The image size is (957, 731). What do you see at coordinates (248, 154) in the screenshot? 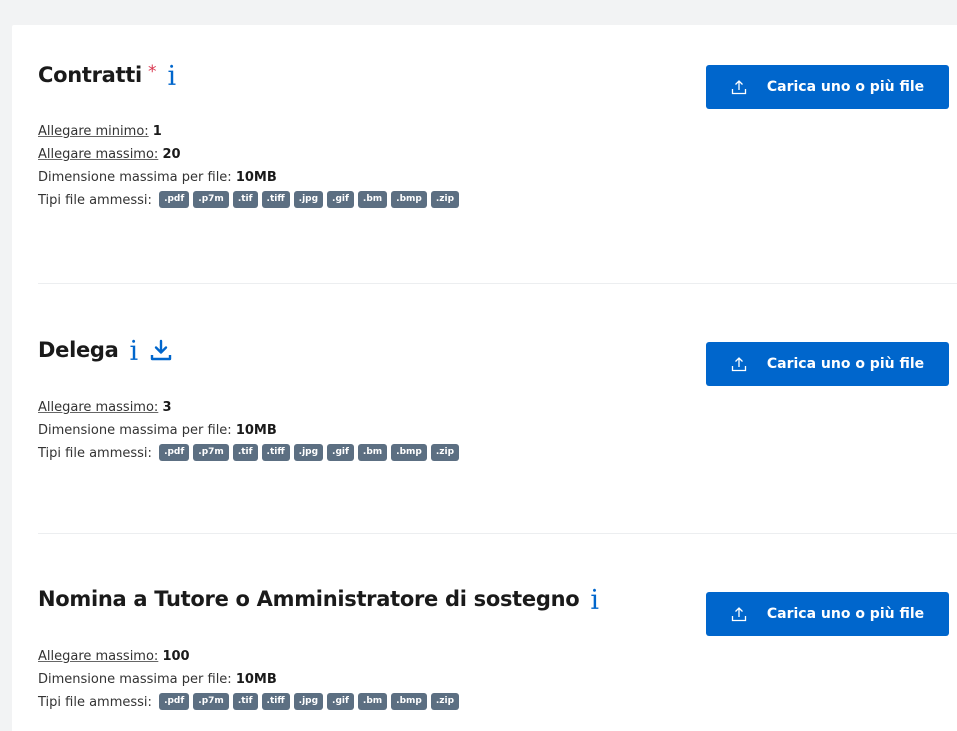
I see `max-attachments: Allegare massimo: 20` at bounding box center [248, 154].